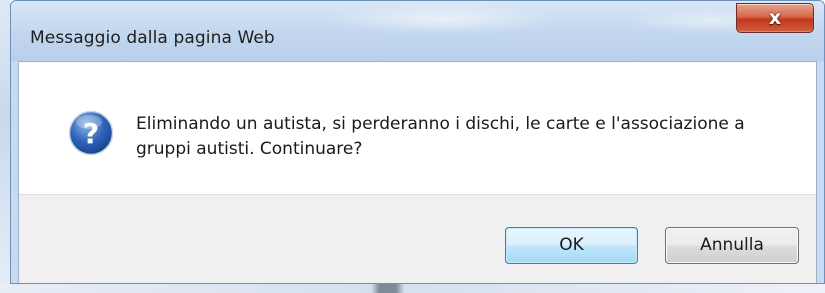 This screenshot has height=293, width=825. What do you see at coordinates (412, 288) in the screenshot?
I see `background-page-bottom` at bounding box center [412, 288].